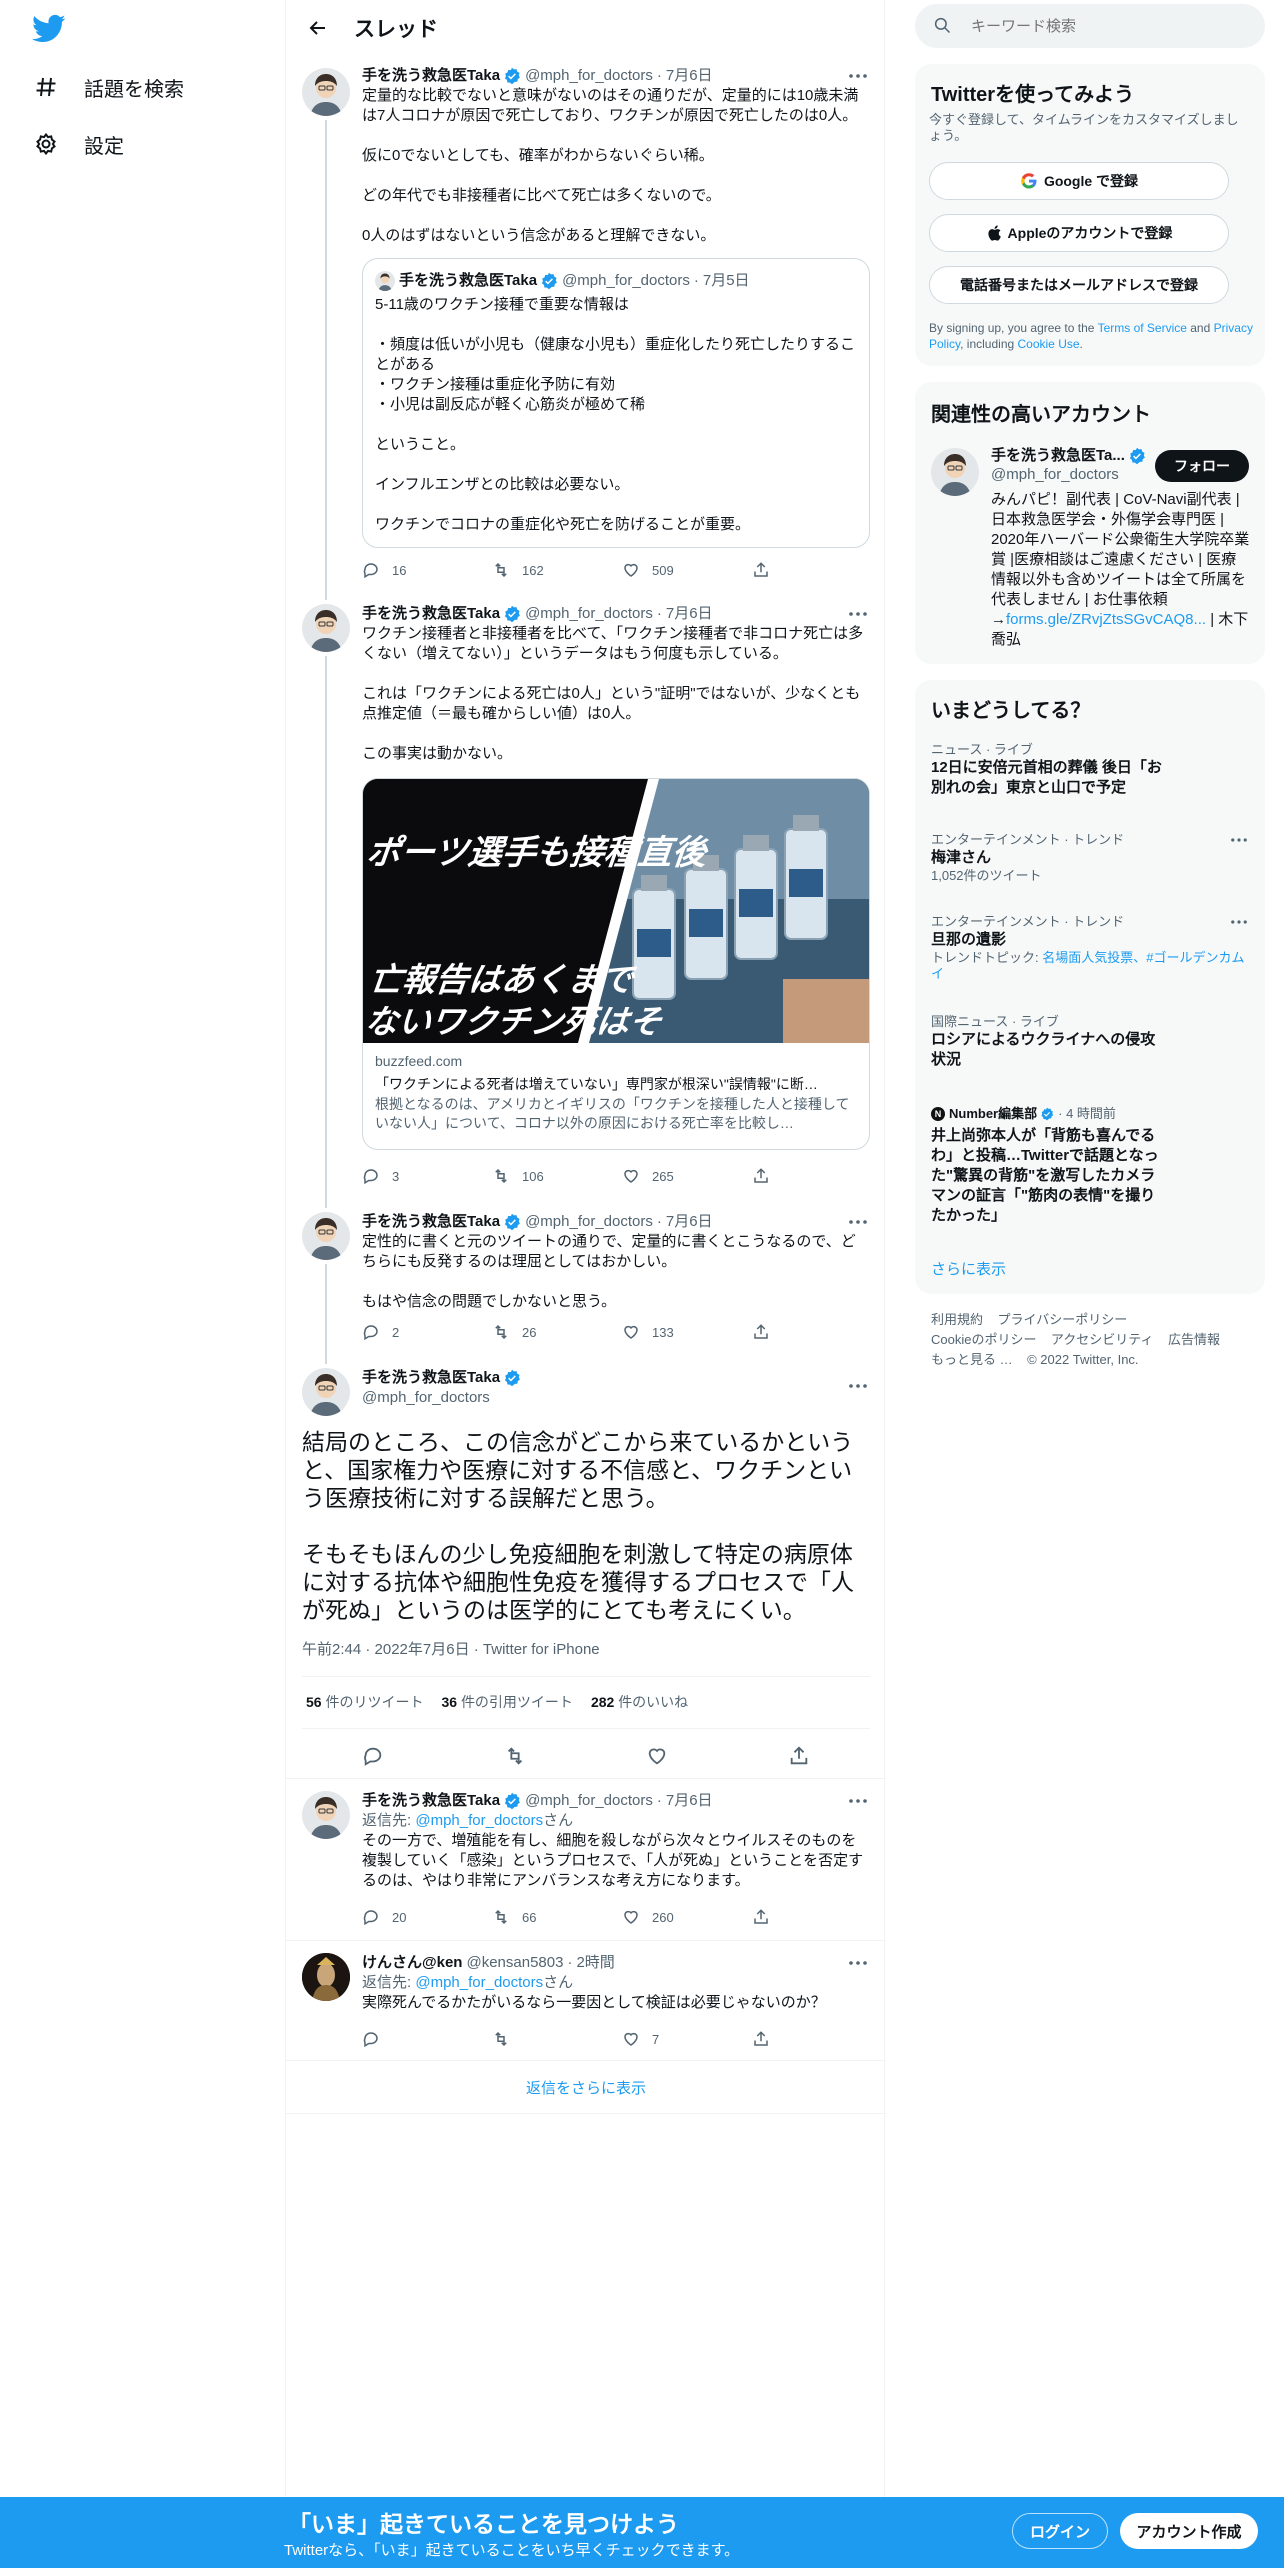 The height and width of the screenshot is (2568, 1284). What do you see at coordinates (687, 1917) in the screenshot?
I see `like-button: 260` at bounding box center [687, 1917].